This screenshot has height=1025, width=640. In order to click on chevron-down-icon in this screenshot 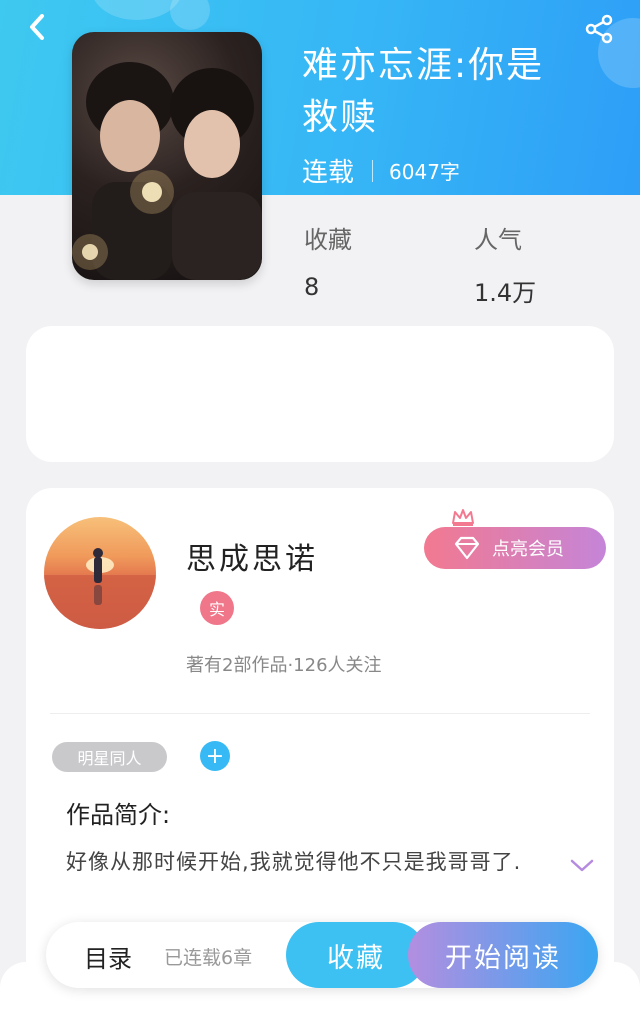, I will do `click(582, 865)`.